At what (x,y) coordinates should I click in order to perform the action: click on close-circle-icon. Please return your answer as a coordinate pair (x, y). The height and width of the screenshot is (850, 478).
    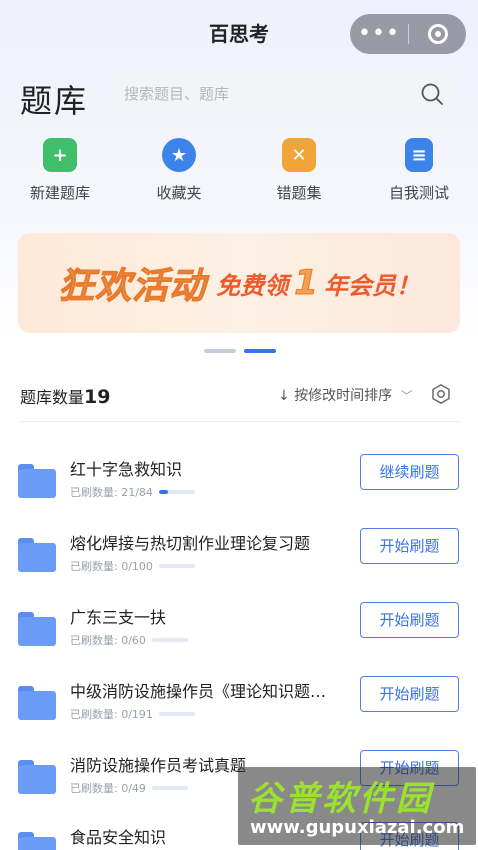
    Looking at the image, I should click on (437, 34).